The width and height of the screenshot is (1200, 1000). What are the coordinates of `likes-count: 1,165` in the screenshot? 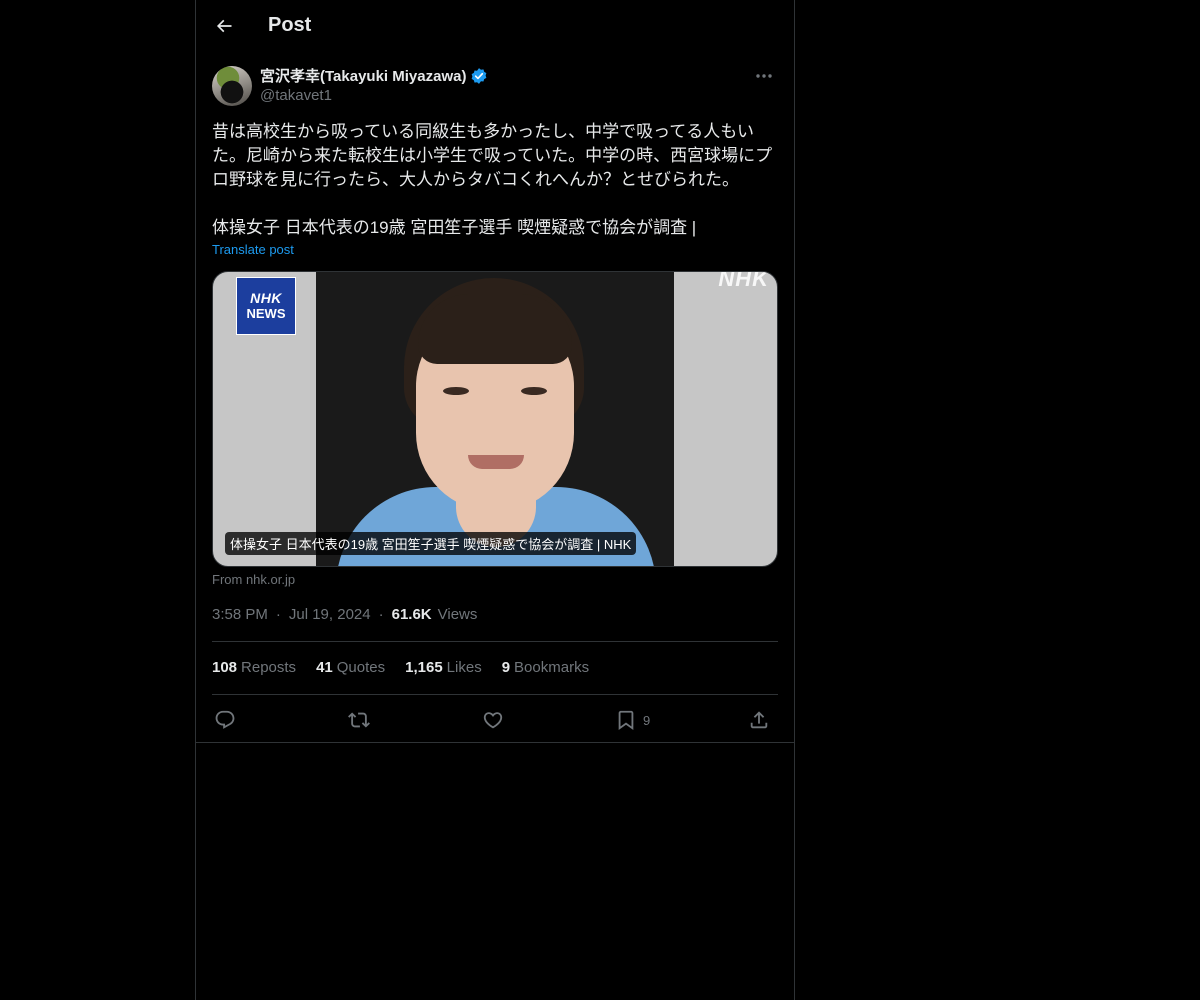 It's located at (424, 667).